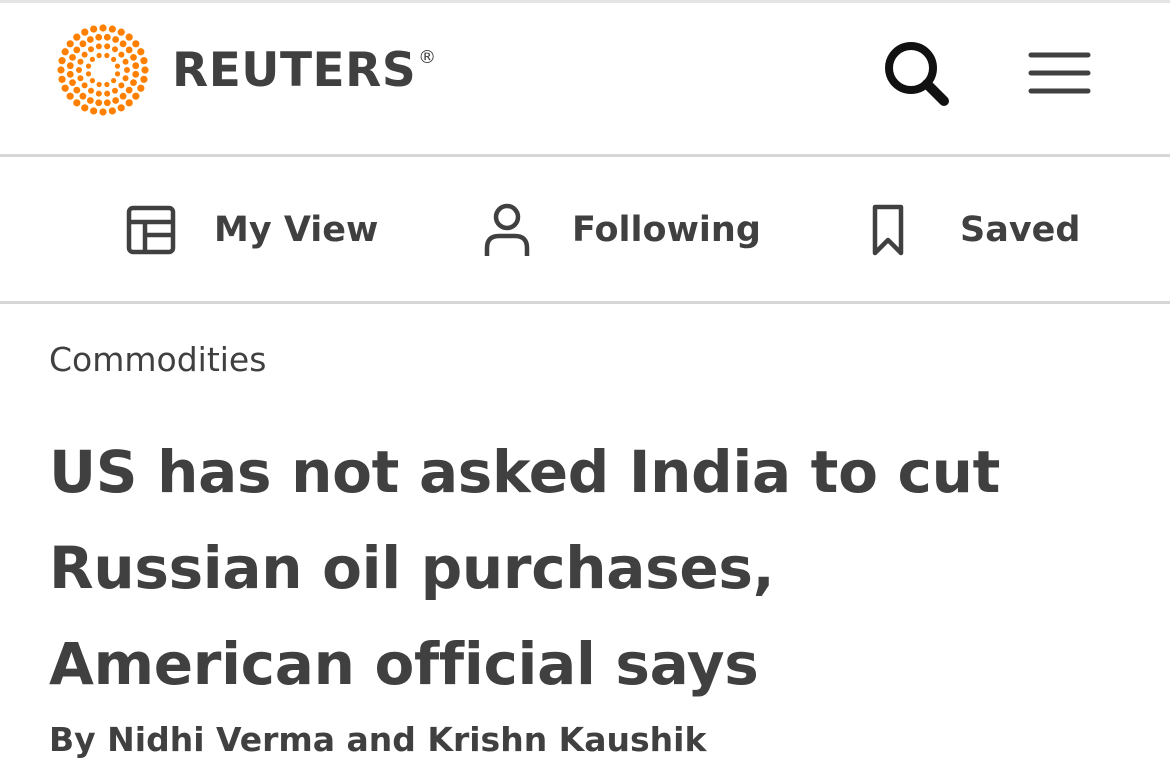 The image size is (1170, 759). Describe the element at coordinates (1020, 230) in the screenshot. I see `nav-saved-label: Saved` at that location.